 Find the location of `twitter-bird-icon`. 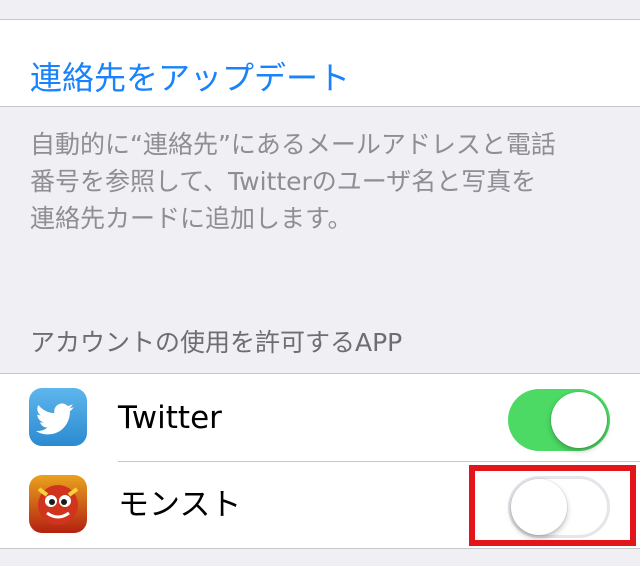

twitter-bird-icon is located at coordinates (58, 417).